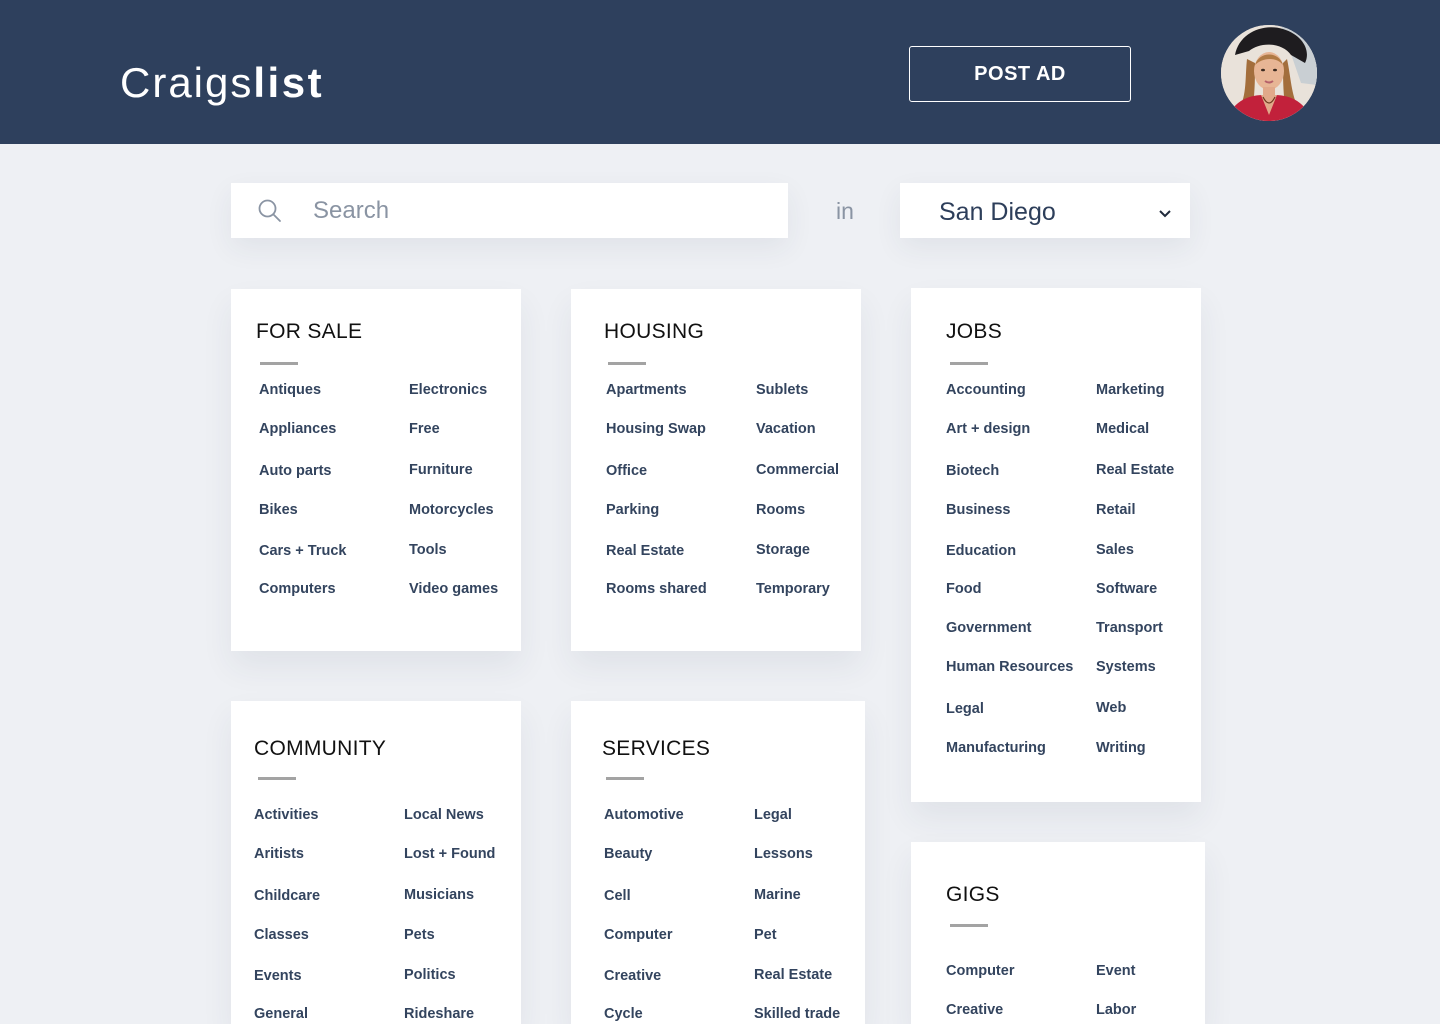 The width and height of the screenshot is (1440, 1024). What do you see at coordinates (617, 896) in the screenshot?
I see `category-link: Cell` at bounding box center [617, 896].